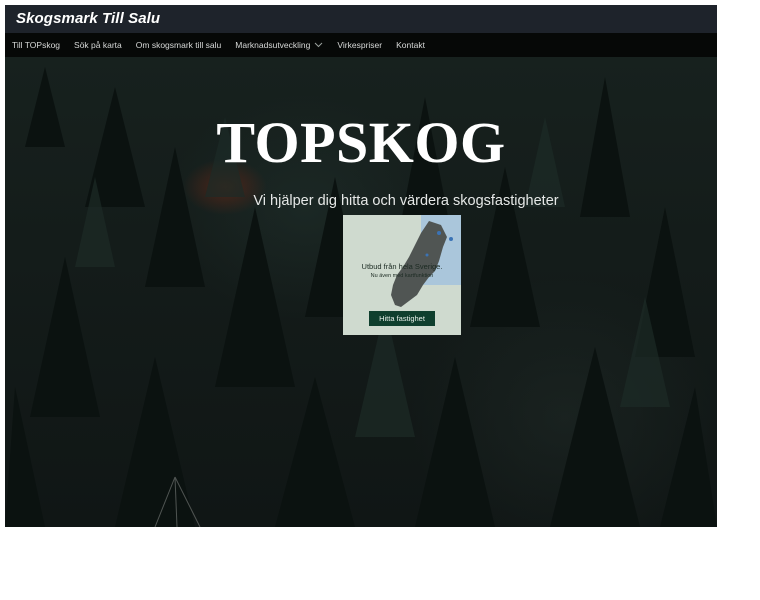  What do you see at coordinates (402, 318) in the screenshot?
I see `find-property-button: Hitta fastighet` at bounding box center [402, 318].